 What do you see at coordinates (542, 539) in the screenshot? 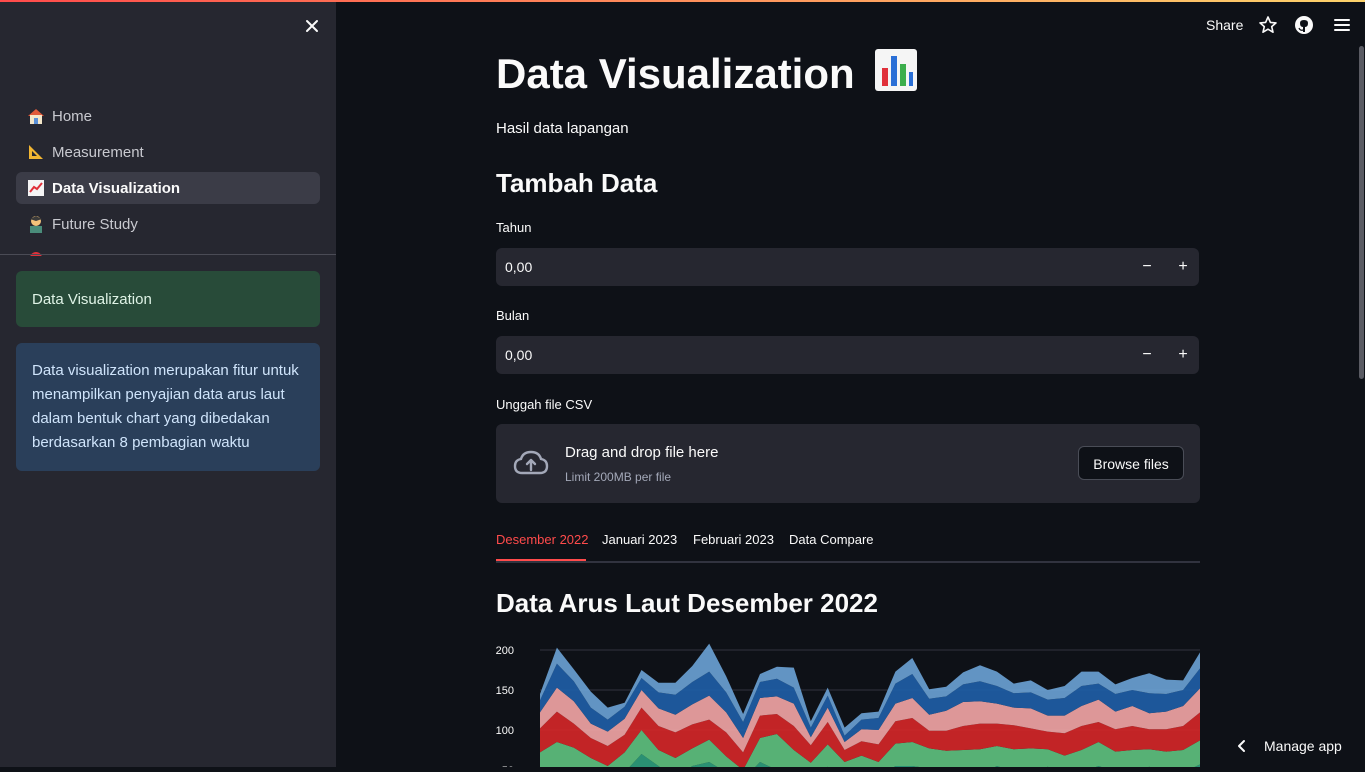
I see `tab-desember-2022: Desember 2022` at bounding box center [542, 539].